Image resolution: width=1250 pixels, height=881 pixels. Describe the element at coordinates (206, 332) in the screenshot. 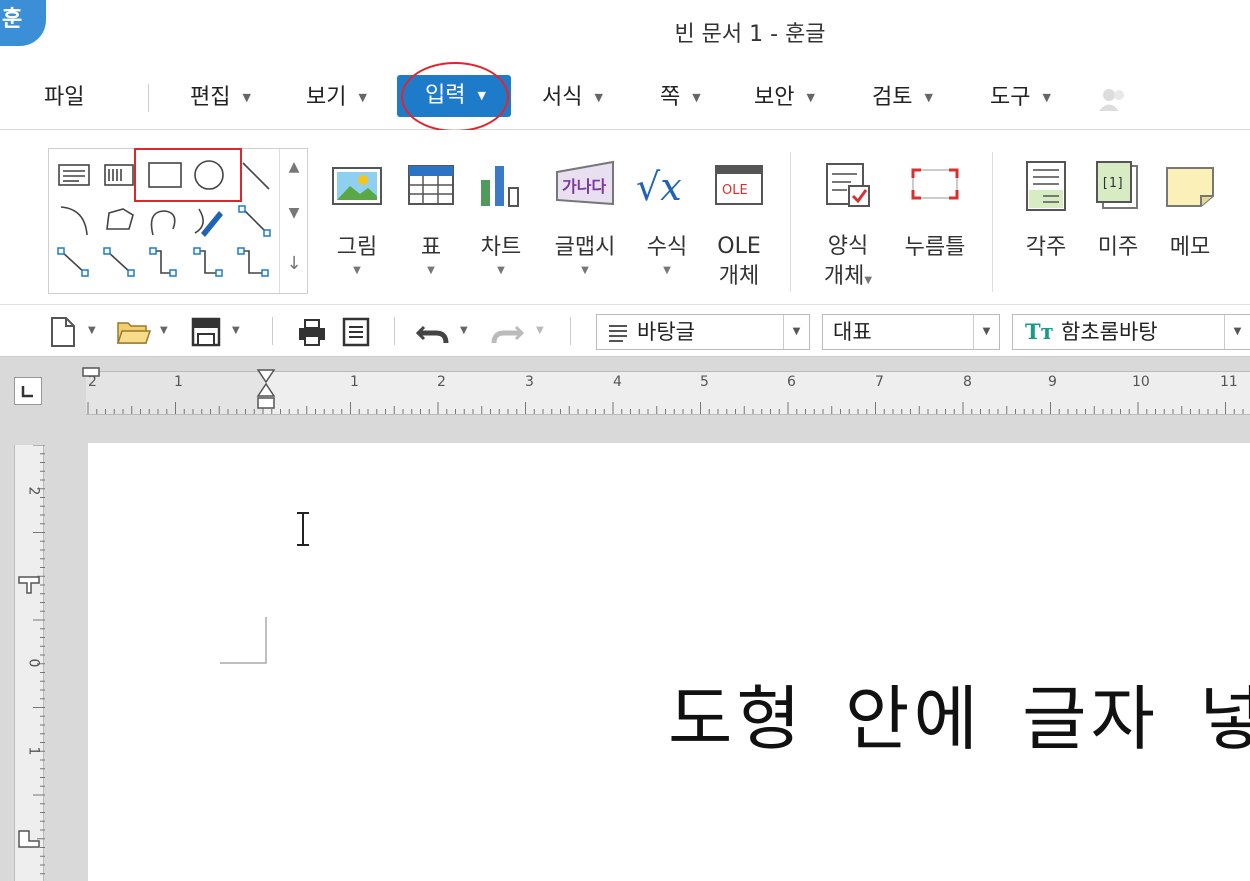

I see `save-icon` at that location.